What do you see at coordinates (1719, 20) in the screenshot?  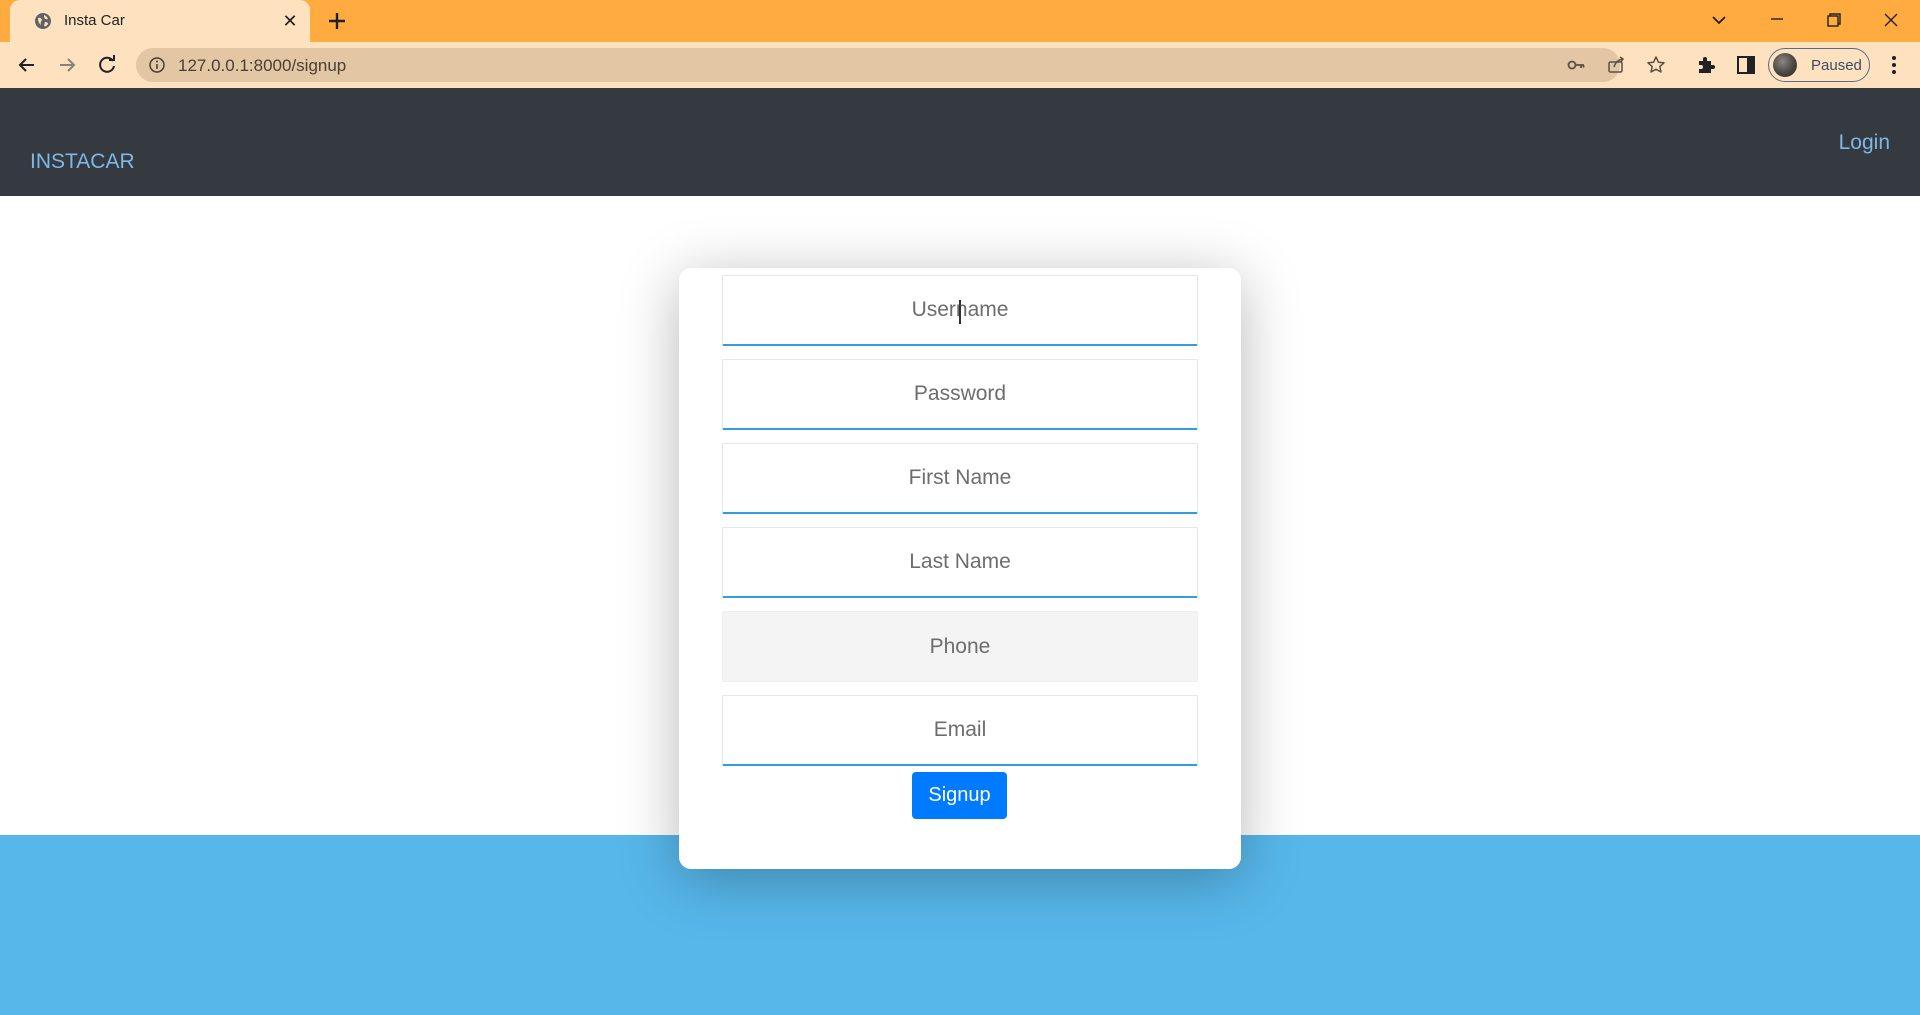 I see `tab-search-icon` at bounding box center [1719, 20].